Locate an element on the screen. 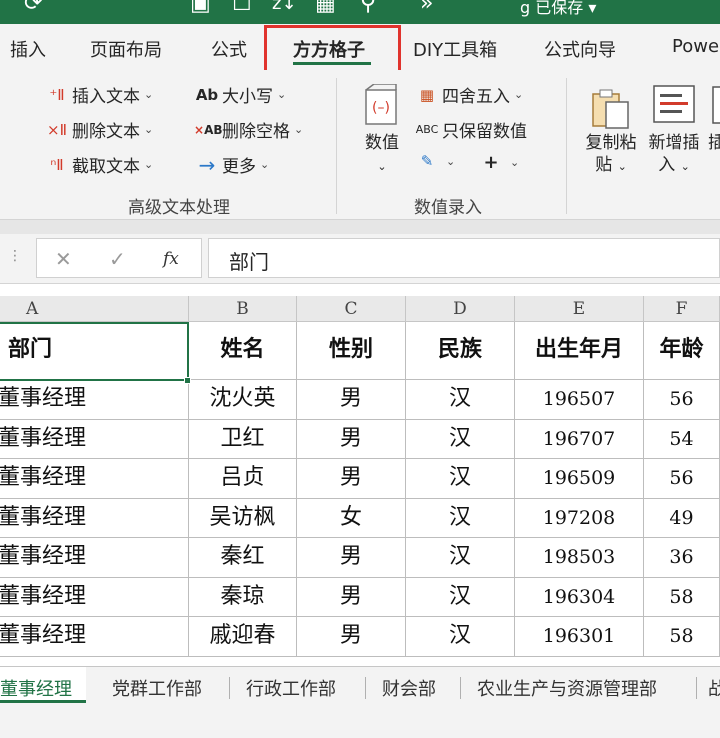 This screenshot has height=738, width=720. table-cell: 196509 is located at coordinates (579, 479).